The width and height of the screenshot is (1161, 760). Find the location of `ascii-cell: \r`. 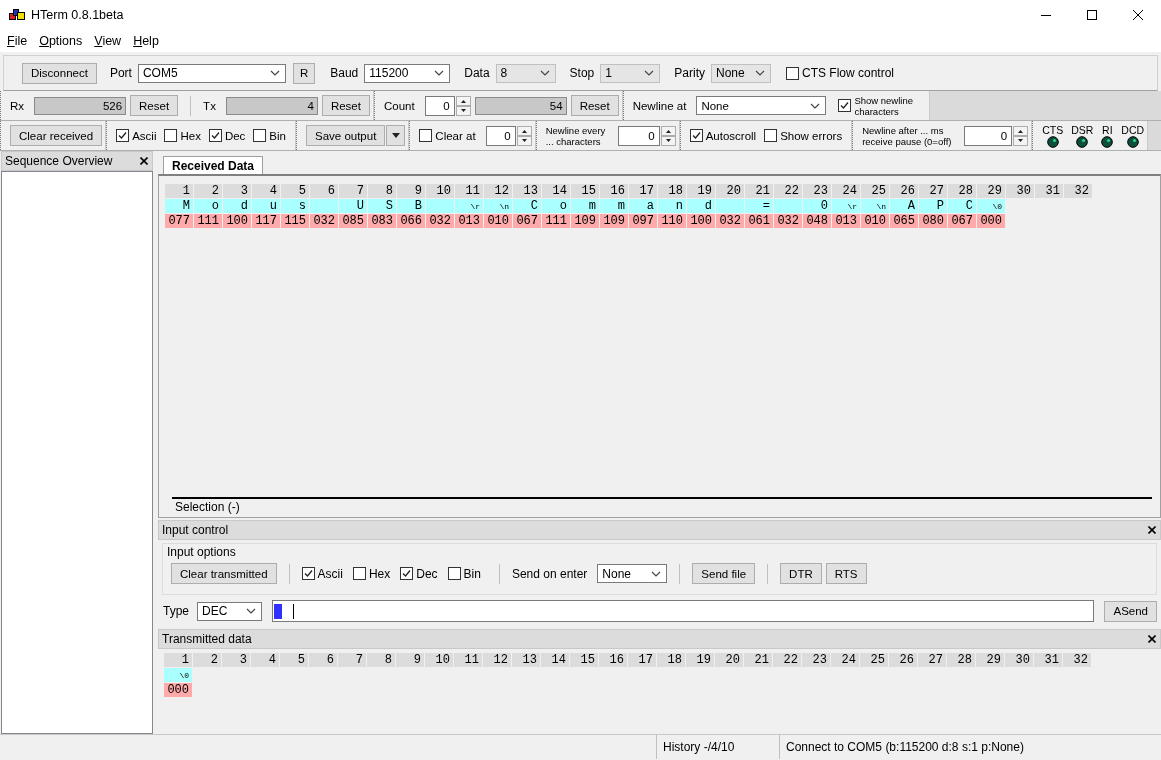

ascii-cell: \r is located at coordinates (469, 206).